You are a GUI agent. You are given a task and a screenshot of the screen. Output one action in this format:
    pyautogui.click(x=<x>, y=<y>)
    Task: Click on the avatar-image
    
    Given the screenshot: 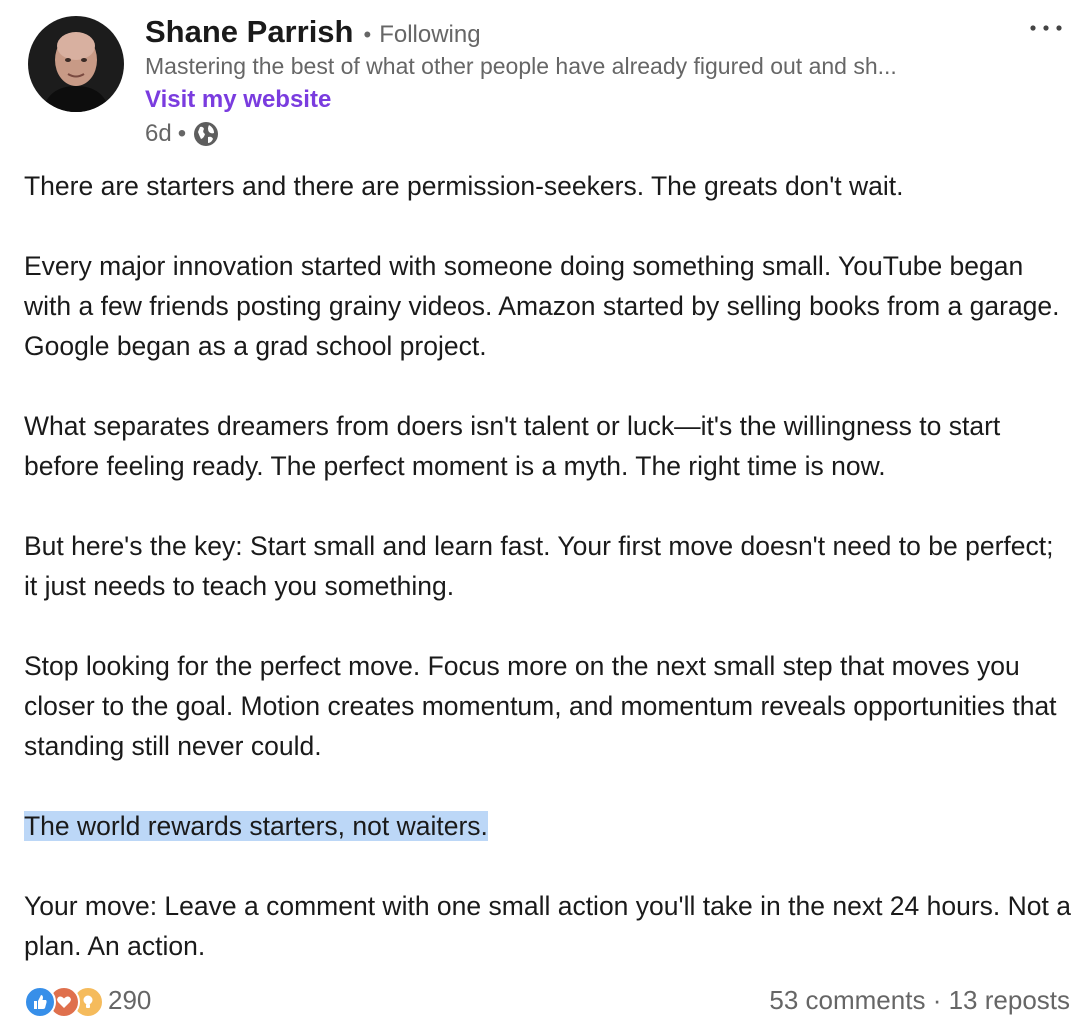 What is the action you would take?
    pyautogui.click(x=76, y=64)
    